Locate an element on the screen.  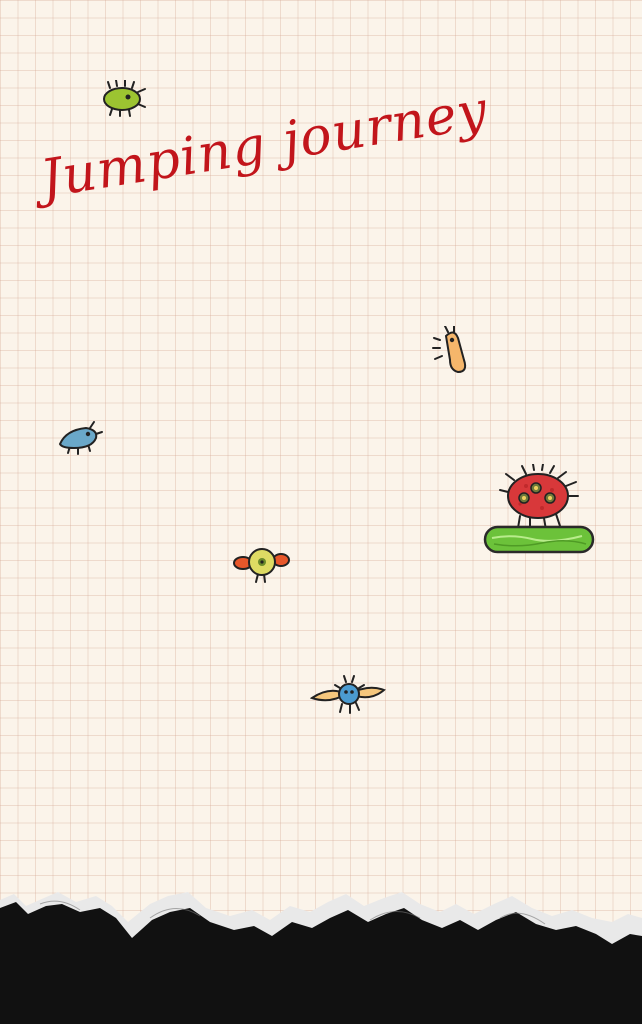
blue-bug-icon is located at coordinates (80, 438).